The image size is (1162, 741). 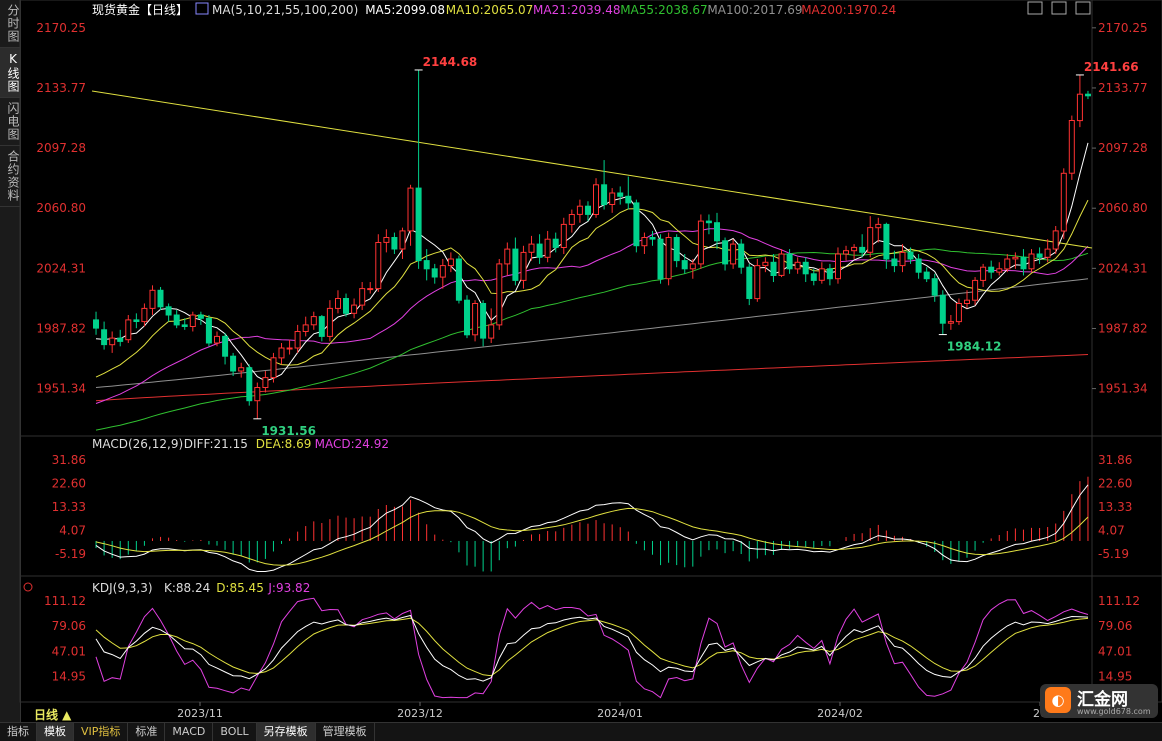 What do you see at coordinates (1119, 601) in the screenshot?
I see `kdj-ytick-right-0: 111.12` at bounding box center [1119, 601].